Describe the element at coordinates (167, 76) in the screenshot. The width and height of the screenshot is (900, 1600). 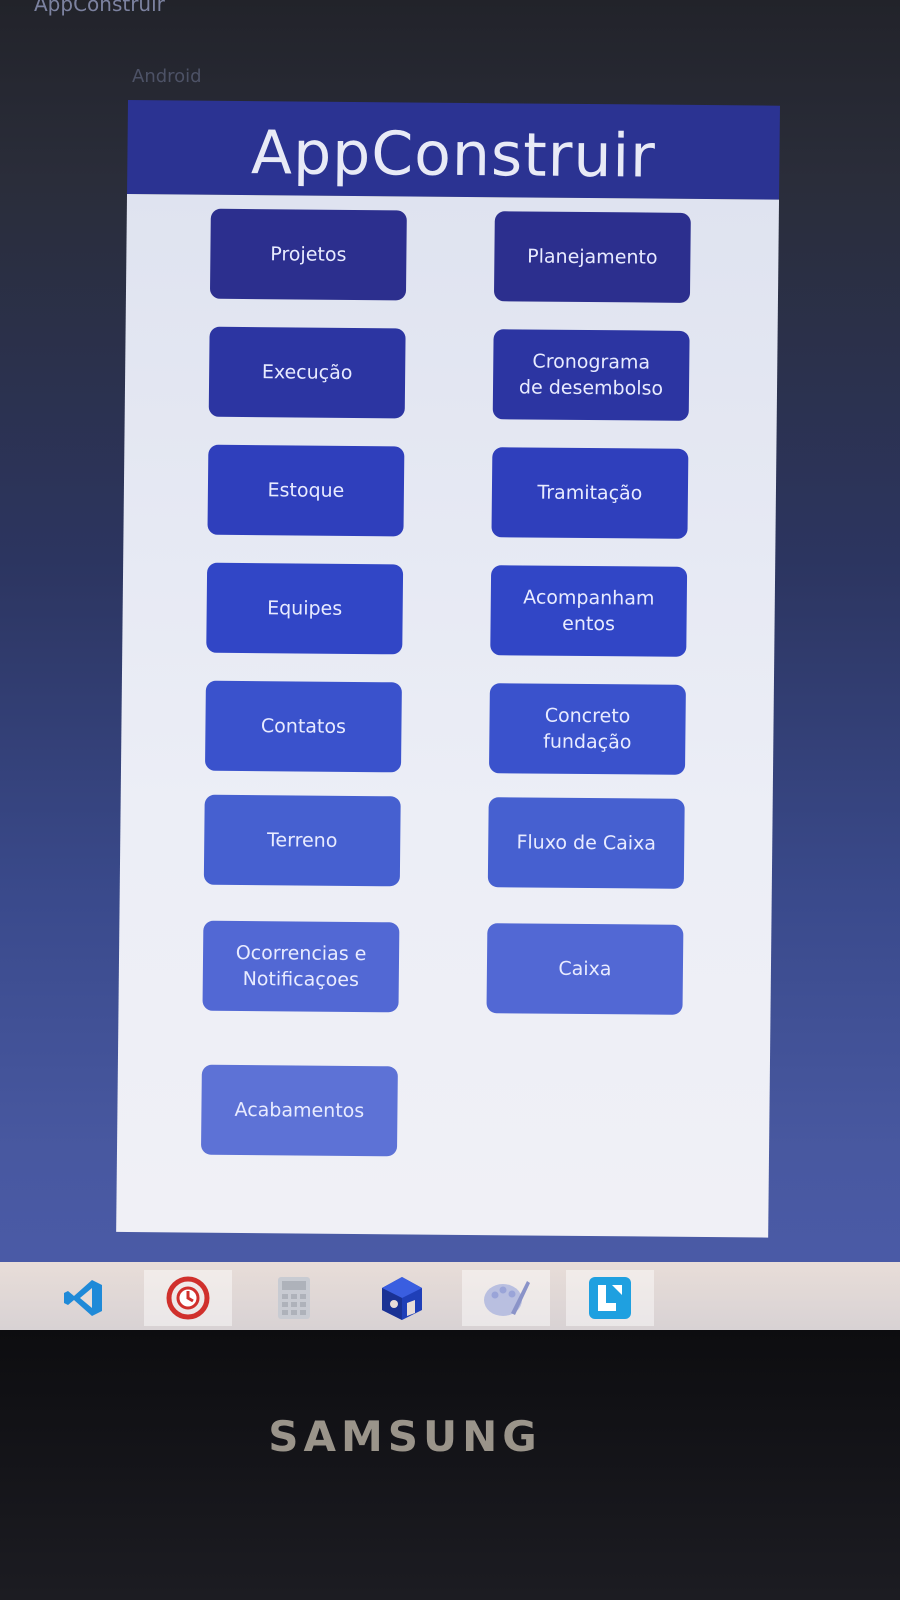
I see `device-label: Android` at that location.